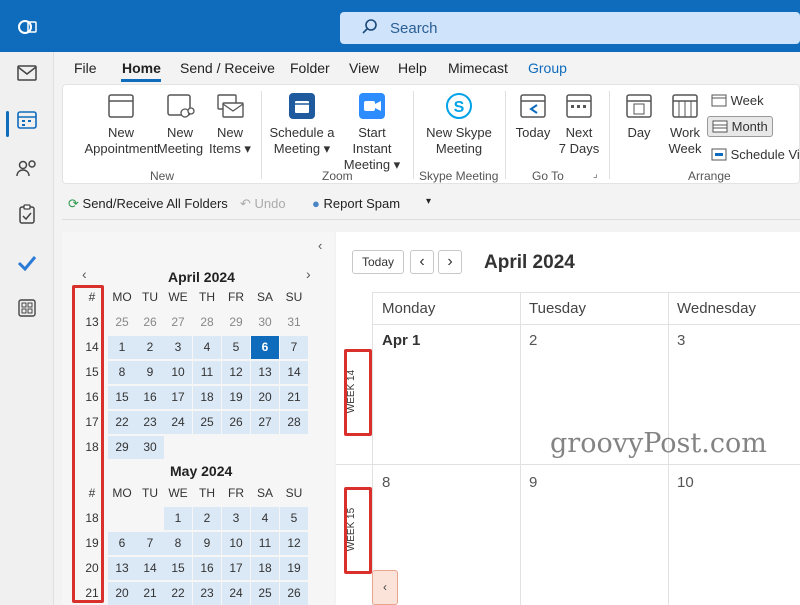 This screenshot has height=605, width=800. I want to click on work-week-button: Work Week, so click(685, 124).